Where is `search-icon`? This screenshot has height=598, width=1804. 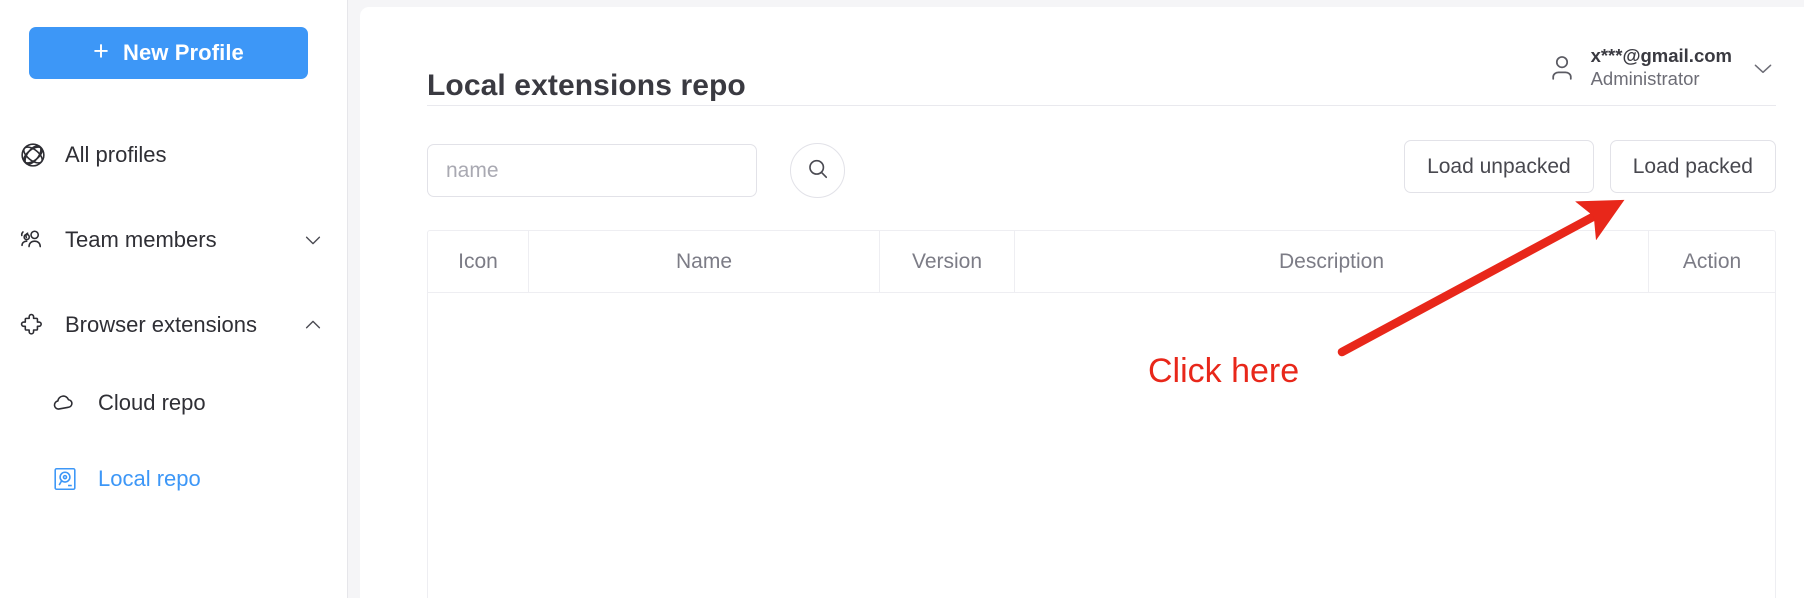
search-icon is located at coordinates (818, 170).